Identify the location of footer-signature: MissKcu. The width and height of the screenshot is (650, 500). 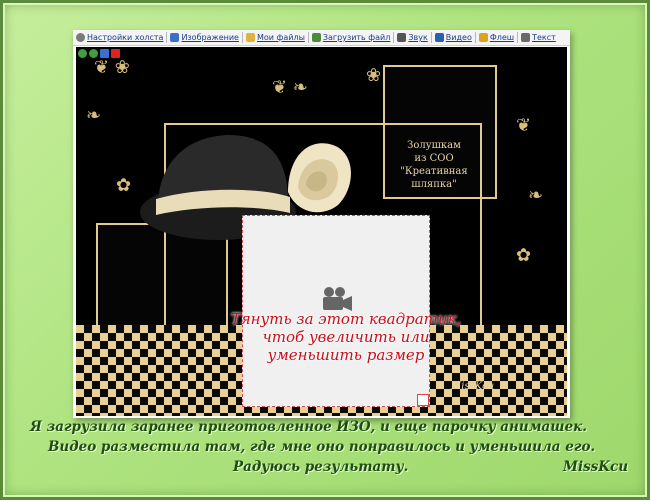
(596, 467).